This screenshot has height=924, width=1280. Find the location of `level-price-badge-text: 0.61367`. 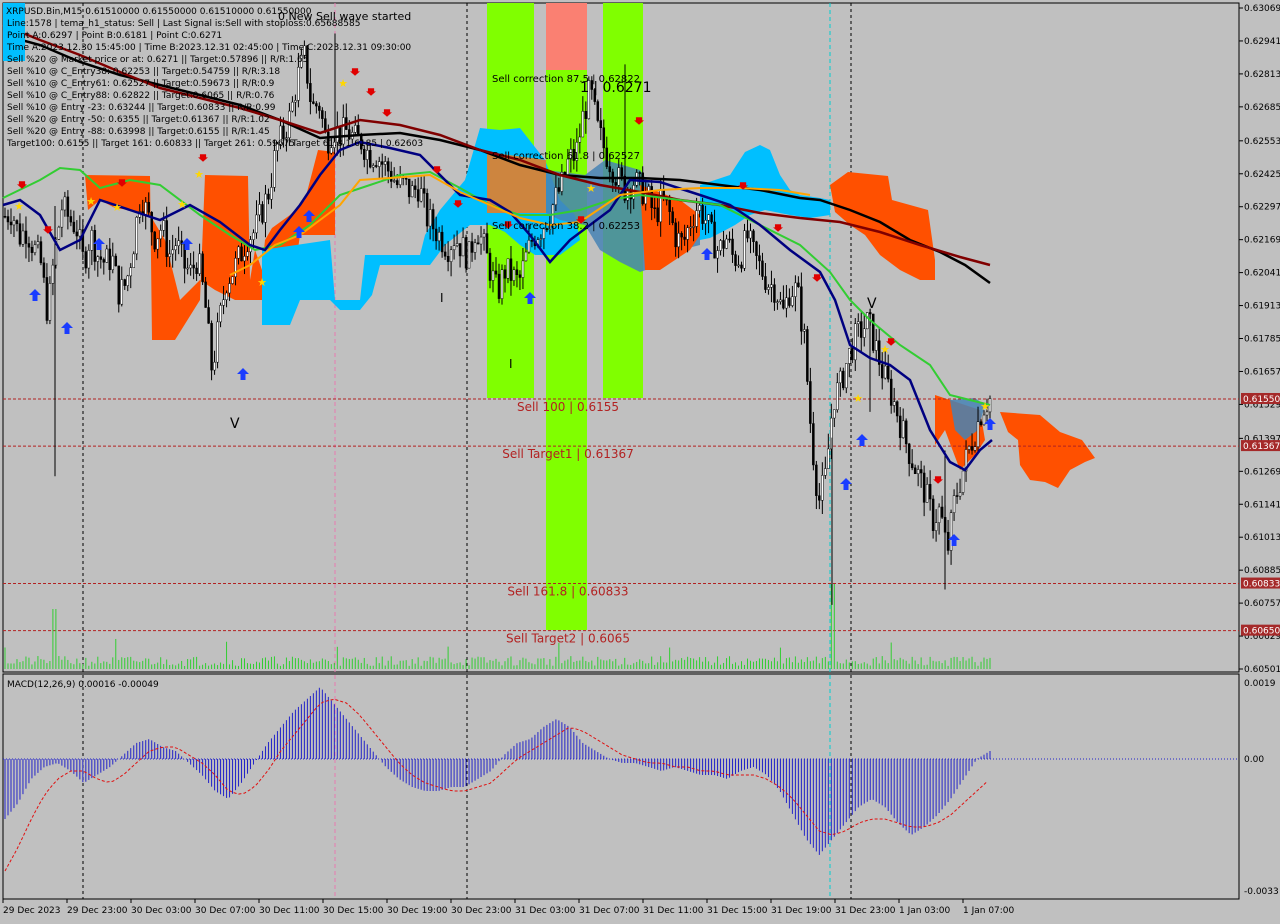

level-price-badge-text: 0.61367 is located at coordinates (1261, 447).